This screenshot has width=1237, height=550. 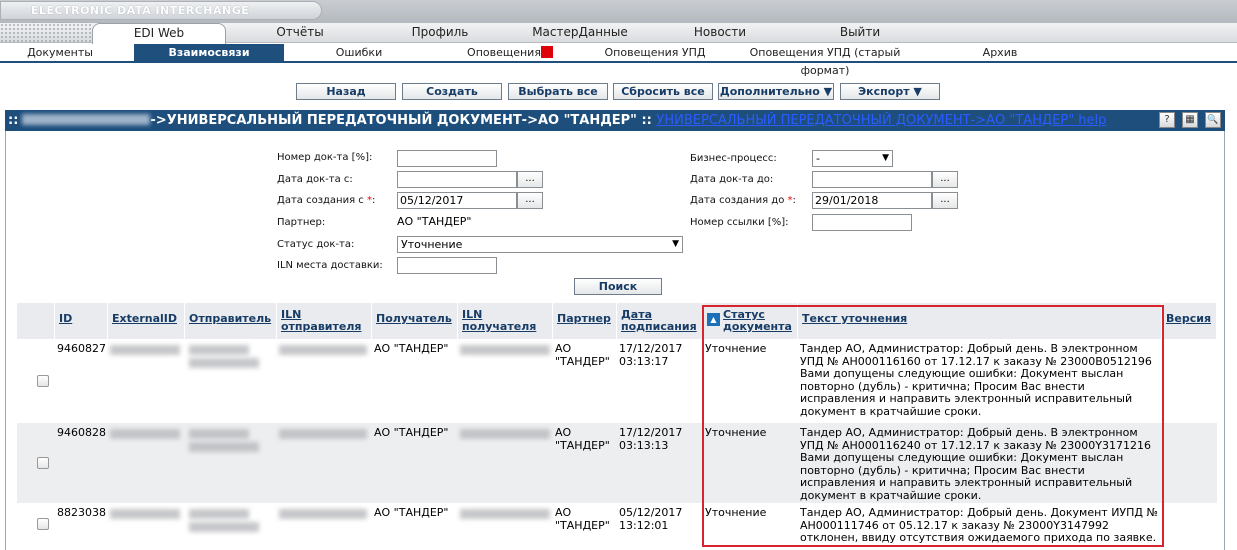 I want to click on created-from-input: 05/12/2017, so click(x=457, y=200).